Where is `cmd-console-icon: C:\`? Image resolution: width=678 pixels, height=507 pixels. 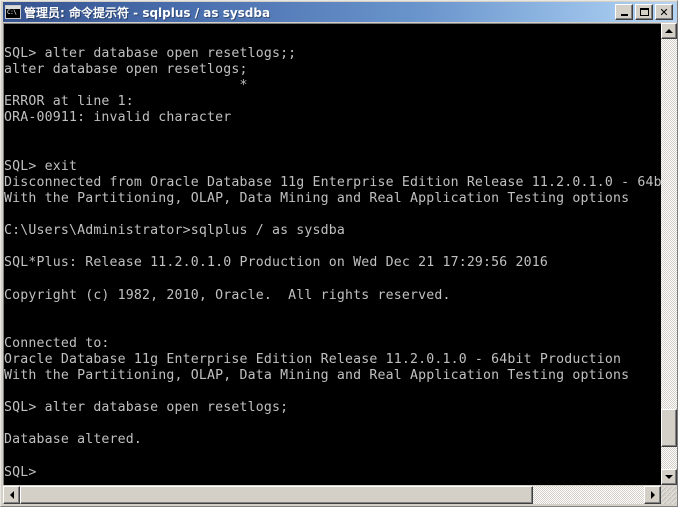 cmd-console-icon: C:\ is located at coordinates (13, 12).